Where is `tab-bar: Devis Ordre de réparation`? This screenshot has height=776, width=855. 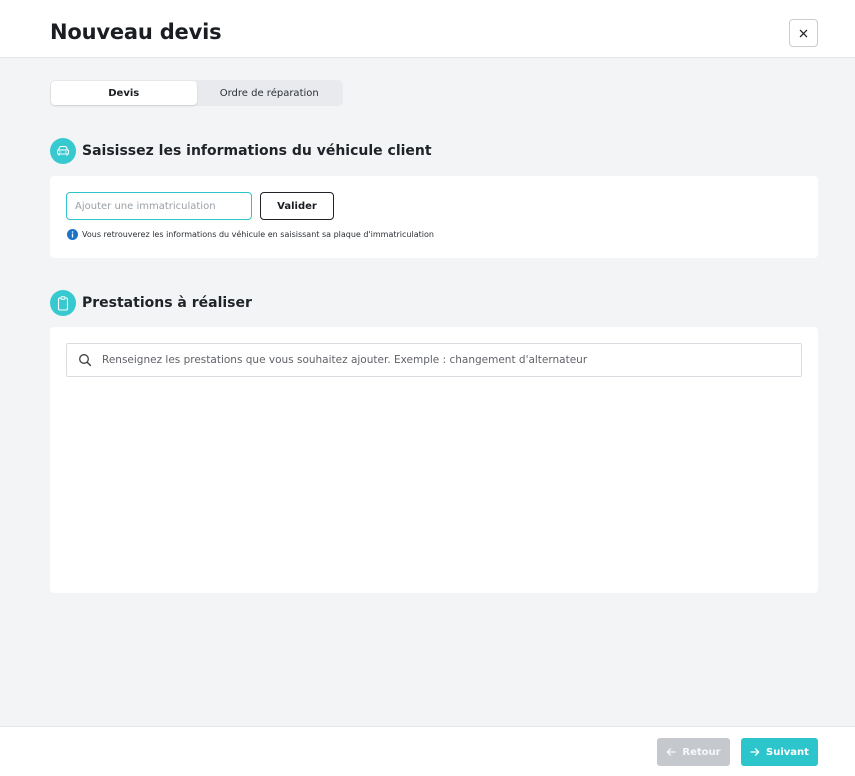 tab-bar: Devis Ordre de réparation is located at coordinates (196, 93).